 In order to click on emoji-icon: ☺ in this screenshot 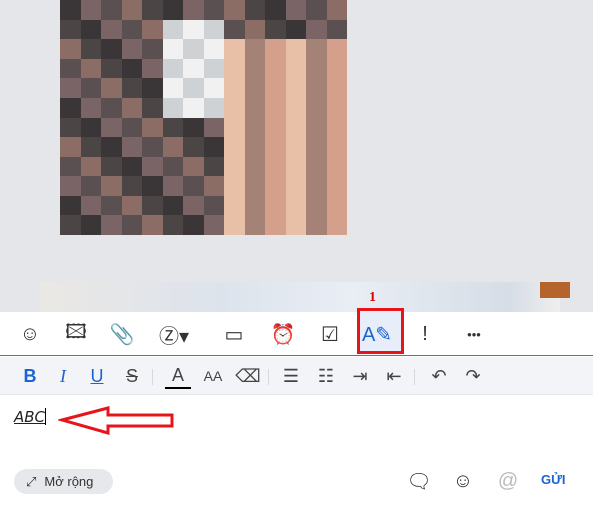, I will do `click(463, 481)`.